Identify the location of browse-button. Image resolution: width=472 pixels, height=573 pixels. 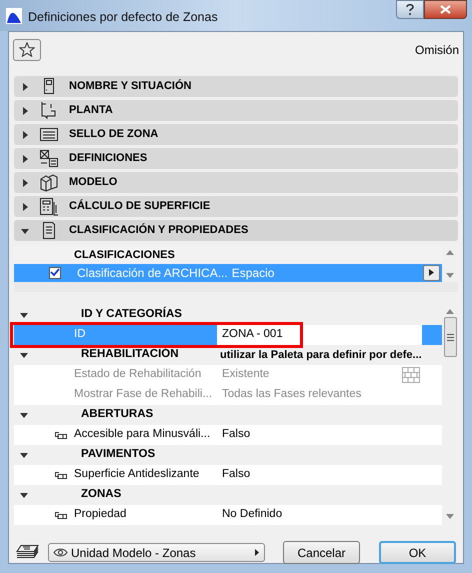
(431, 272).